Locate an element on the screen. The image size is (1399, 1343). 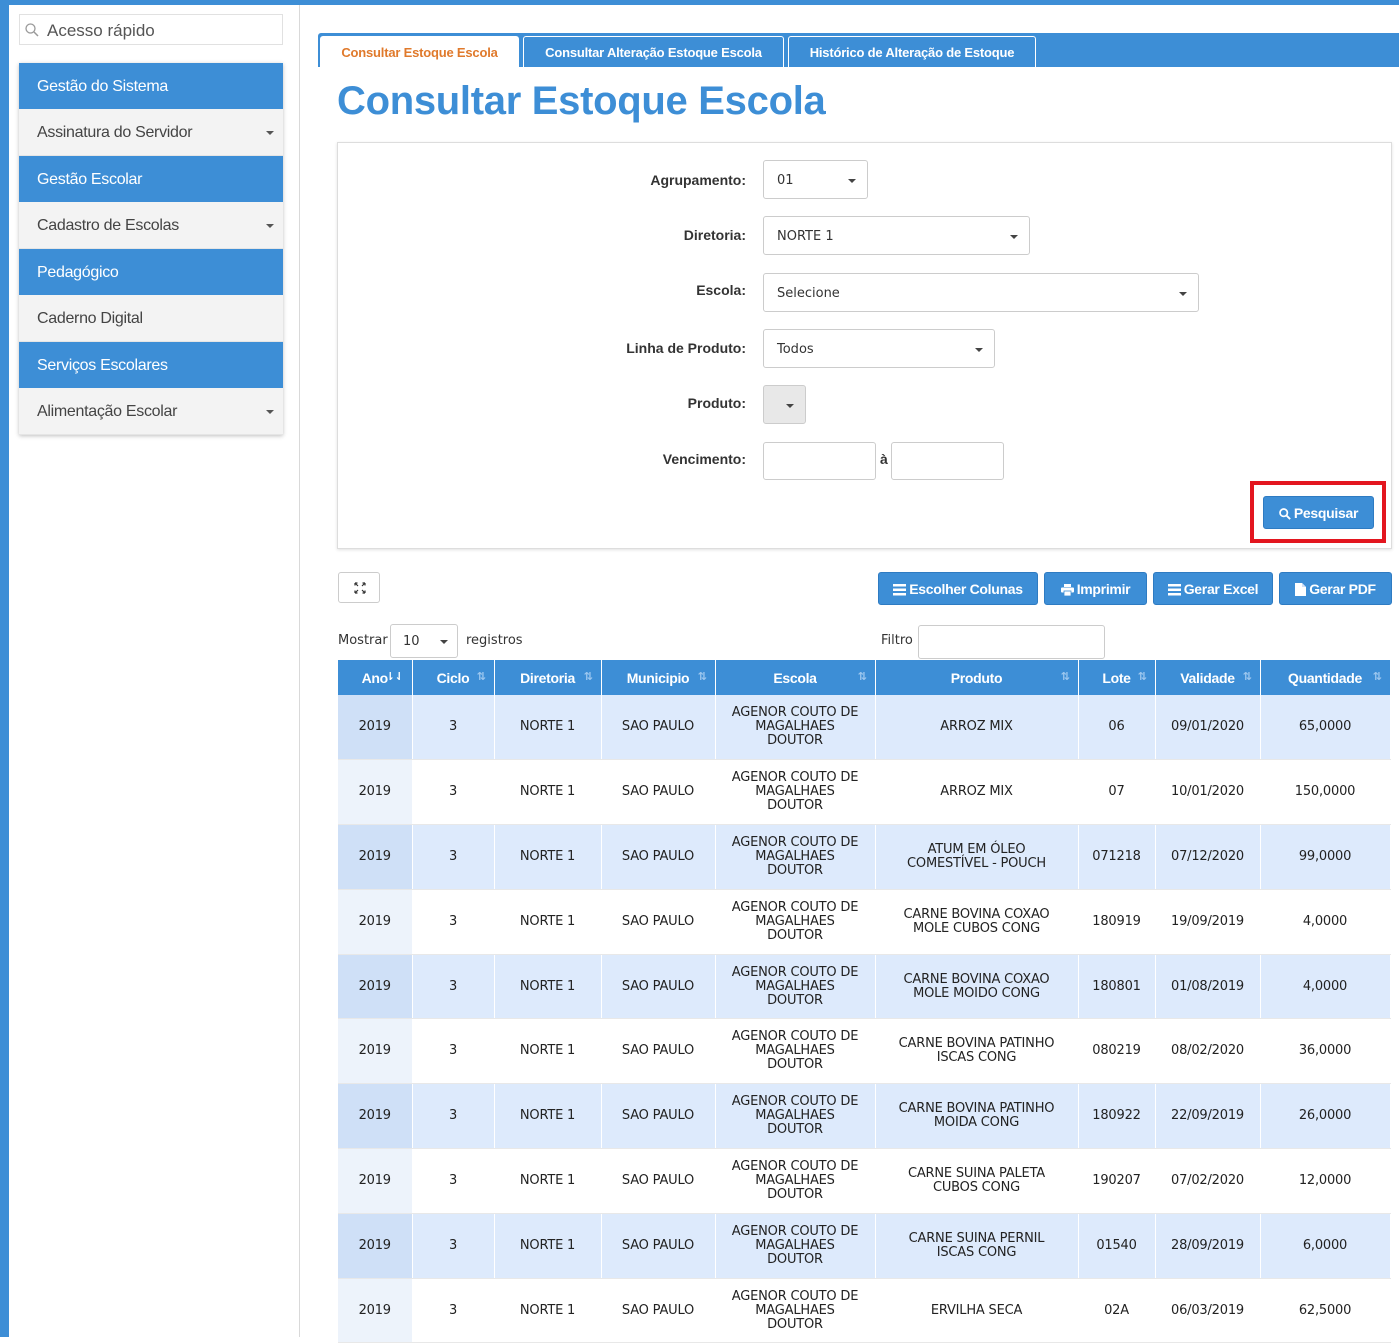
column-header: Produto ⇅ is located at coordinates (977, 677).